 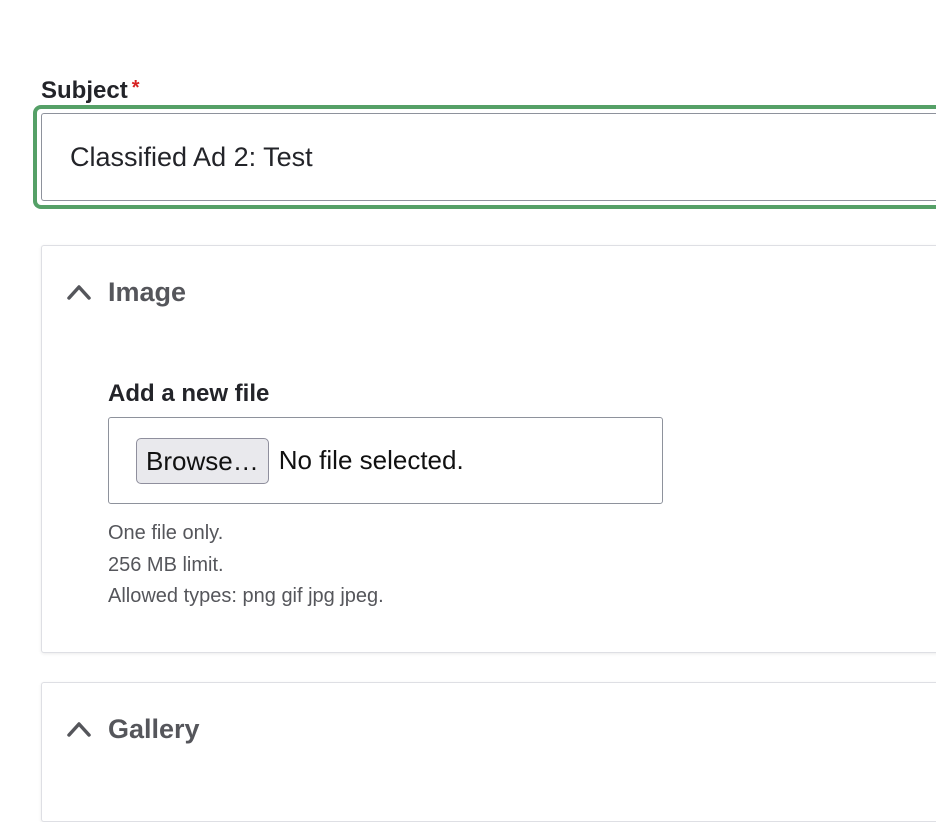 I want to click on file-status-text: No file selected., so click(x=371, y=460).